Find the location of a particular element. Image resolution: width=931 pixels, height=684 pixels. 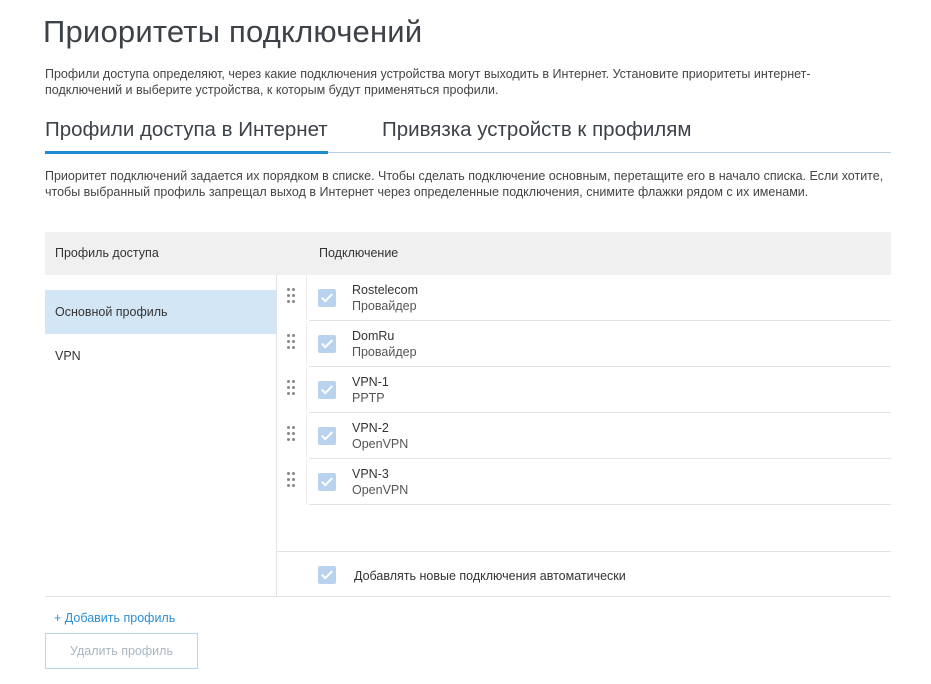

connection-row: Rostelecom Провайдер is located at coordinates (584, 298).